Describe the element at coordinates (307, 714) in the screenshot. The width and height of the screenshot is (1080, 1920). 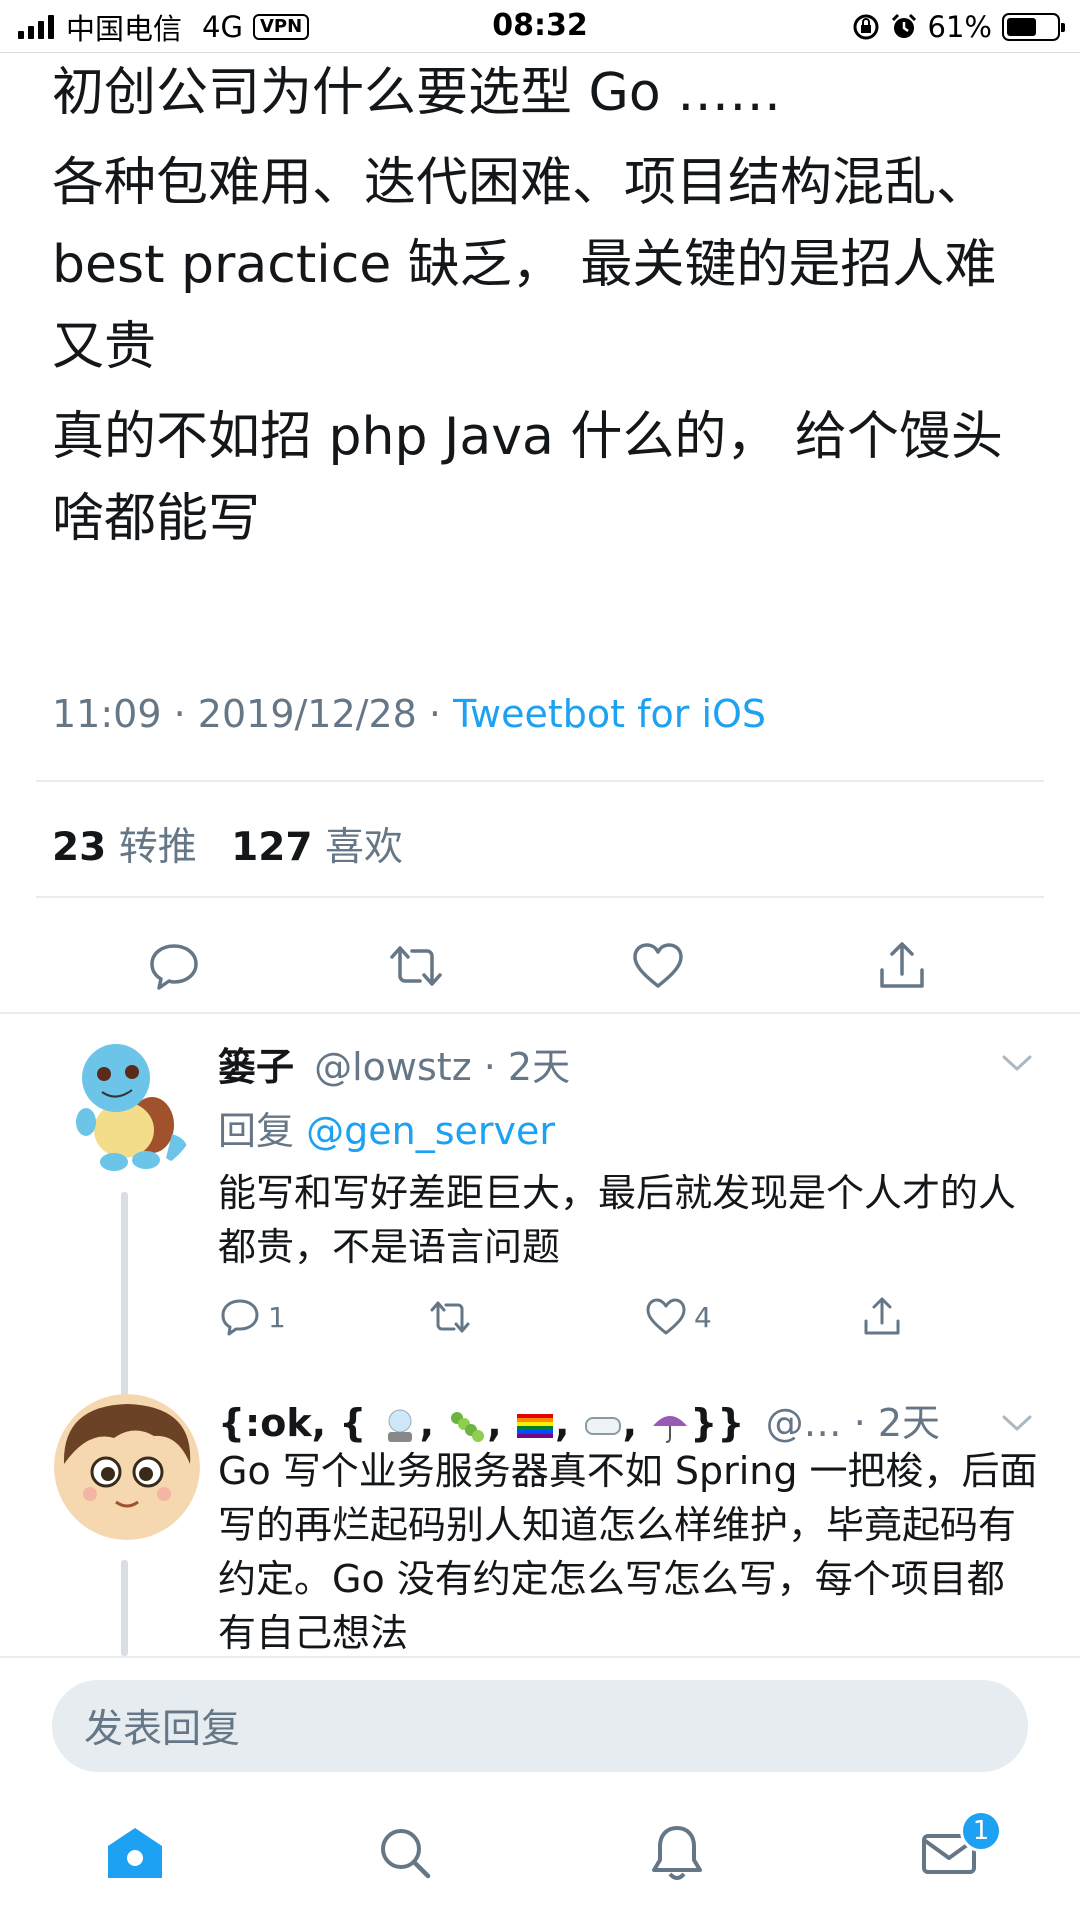
I see `tweet-date: 2019/12/28` at that location.